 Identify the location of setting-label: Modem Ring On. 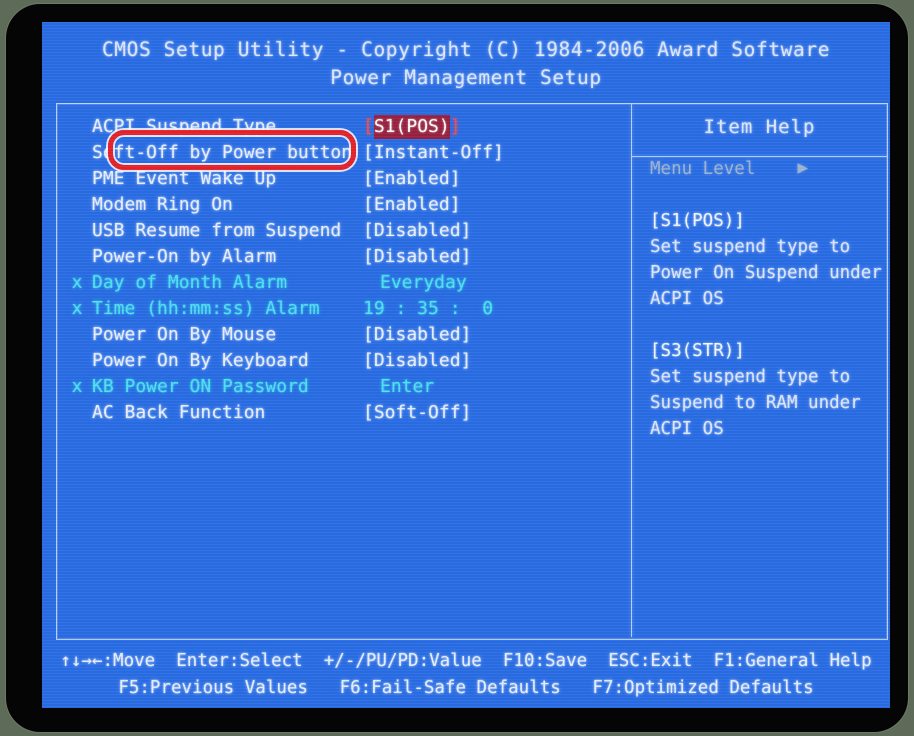
(162, 204).